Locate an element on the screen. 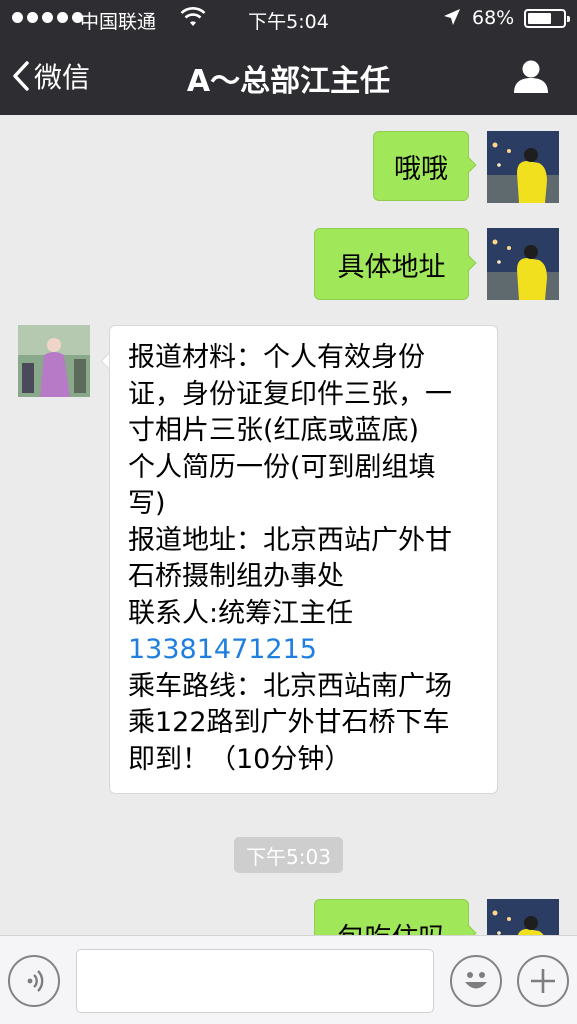  message-bubble-sent: 包吃住吗 is located at coordinates (391, 917).